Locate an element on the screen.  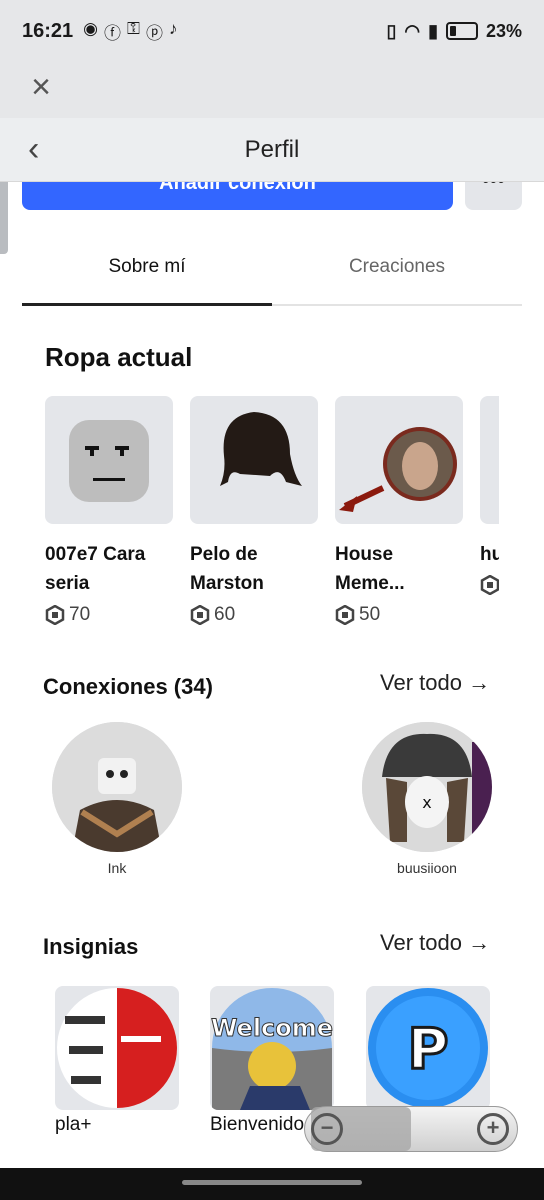
outfit-item: House Meme... 50 is located at coordinates (399, 511).